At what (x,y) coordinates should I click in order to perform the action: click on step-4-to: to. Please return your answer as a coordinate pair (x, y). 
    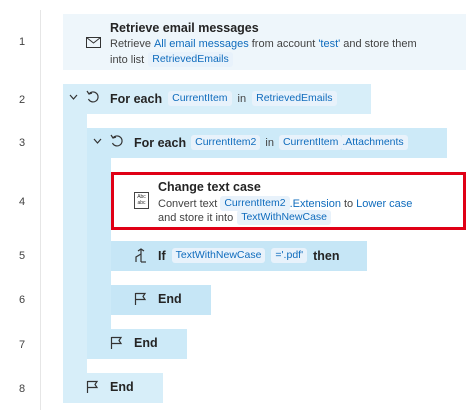
    Looking at the image, I should click on (348, 203).